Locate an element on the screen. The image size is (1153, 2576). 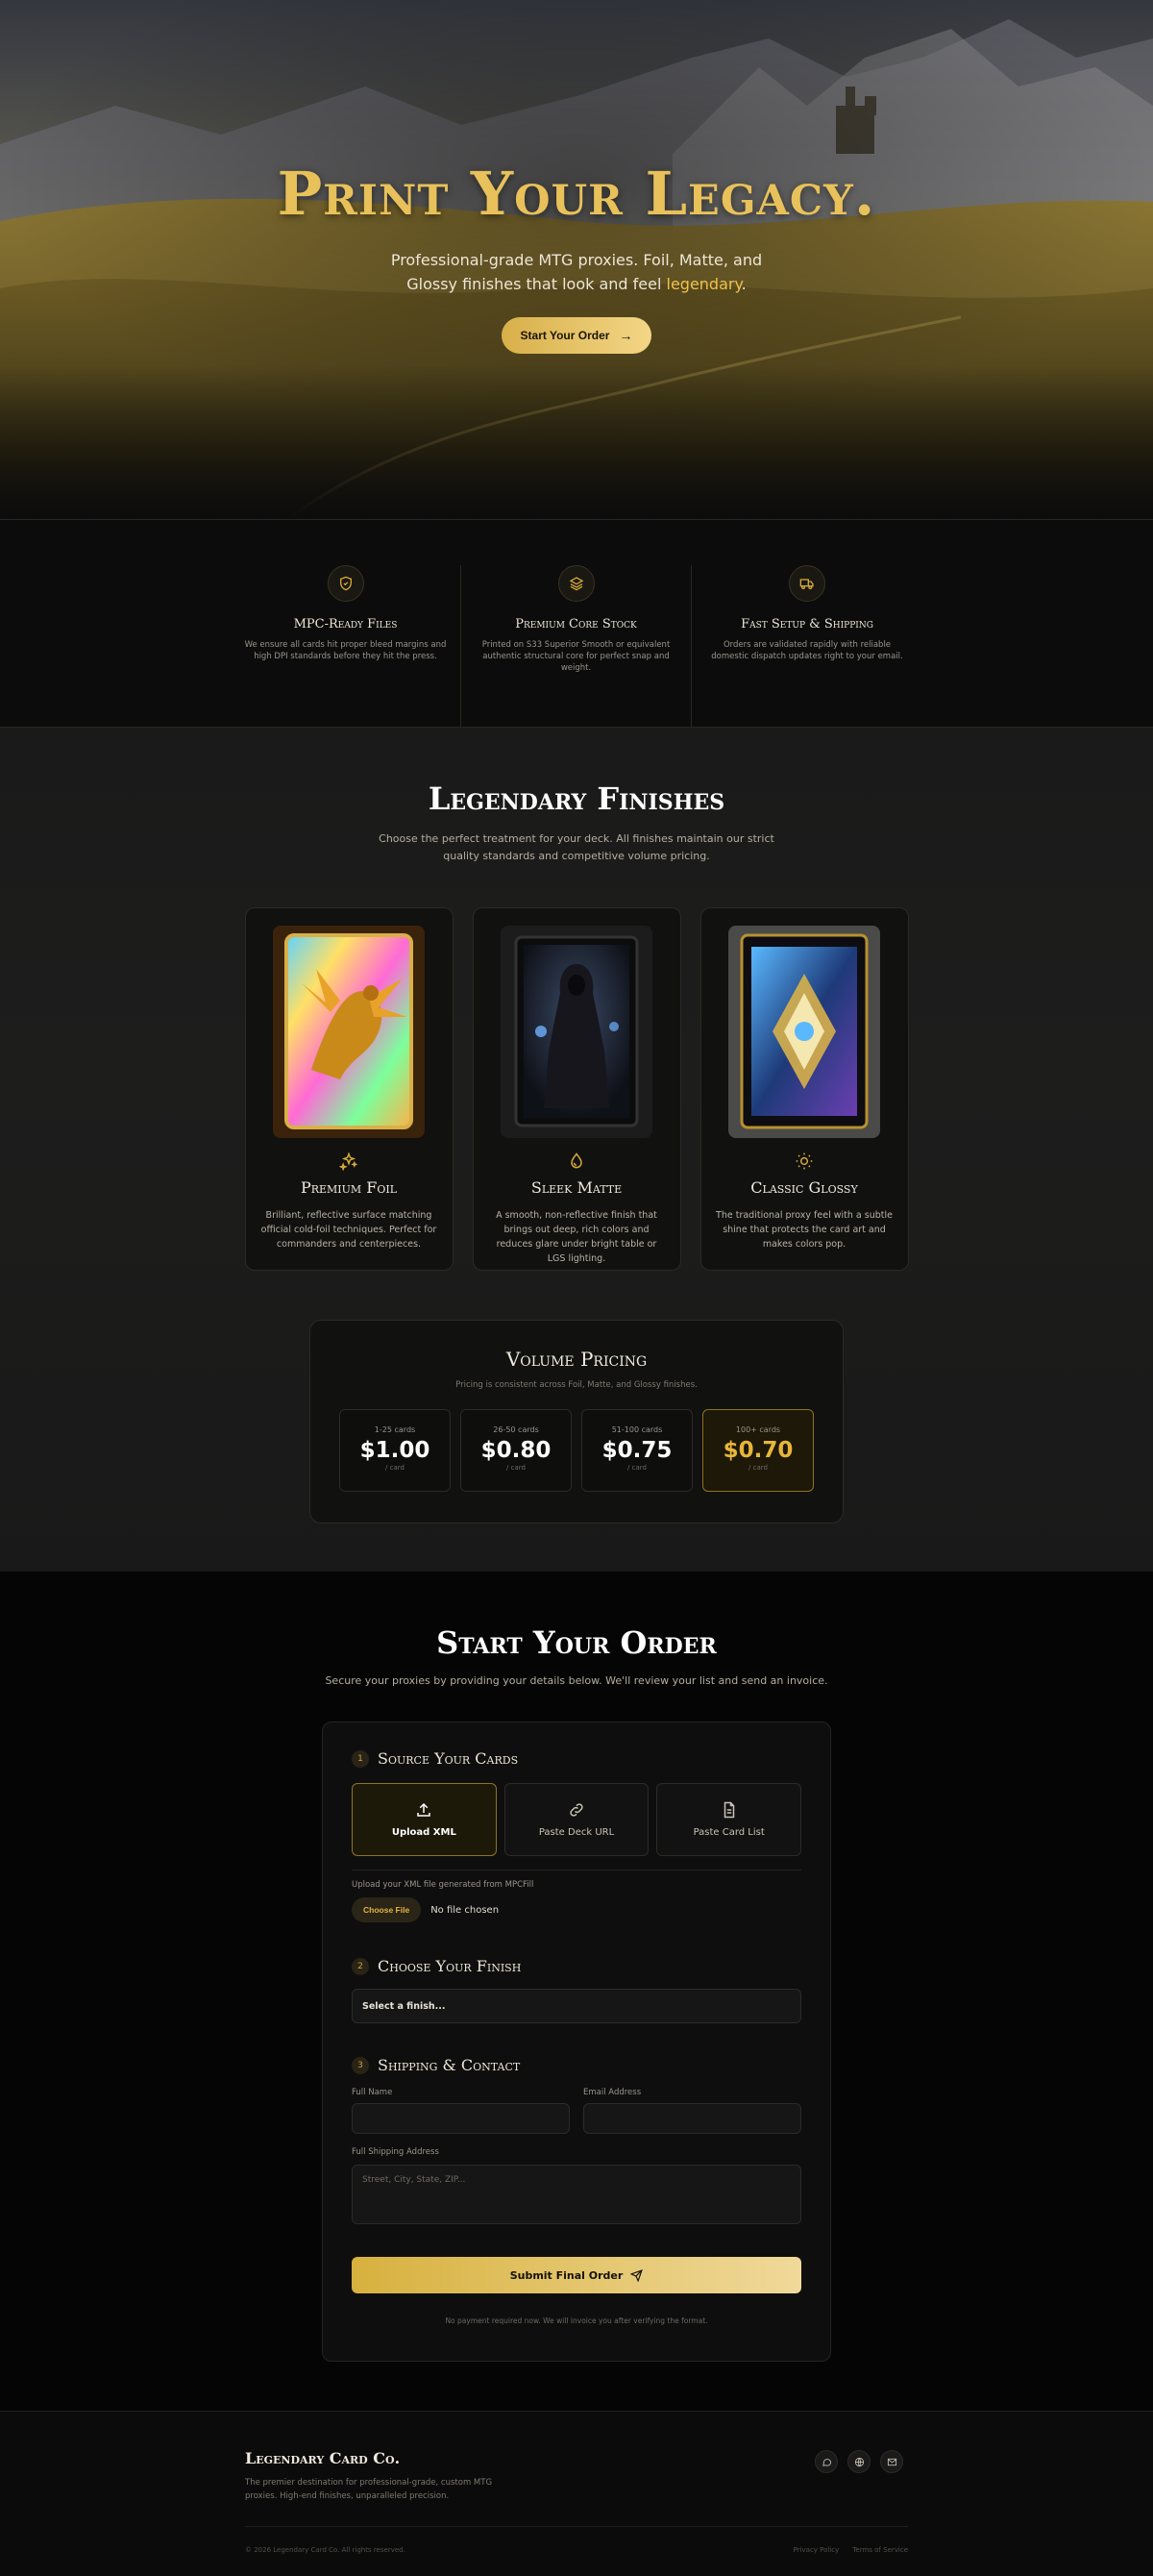
price-tier-highlighted: 100+ cards $0.70 / card is located at coordinates (758, 1450).